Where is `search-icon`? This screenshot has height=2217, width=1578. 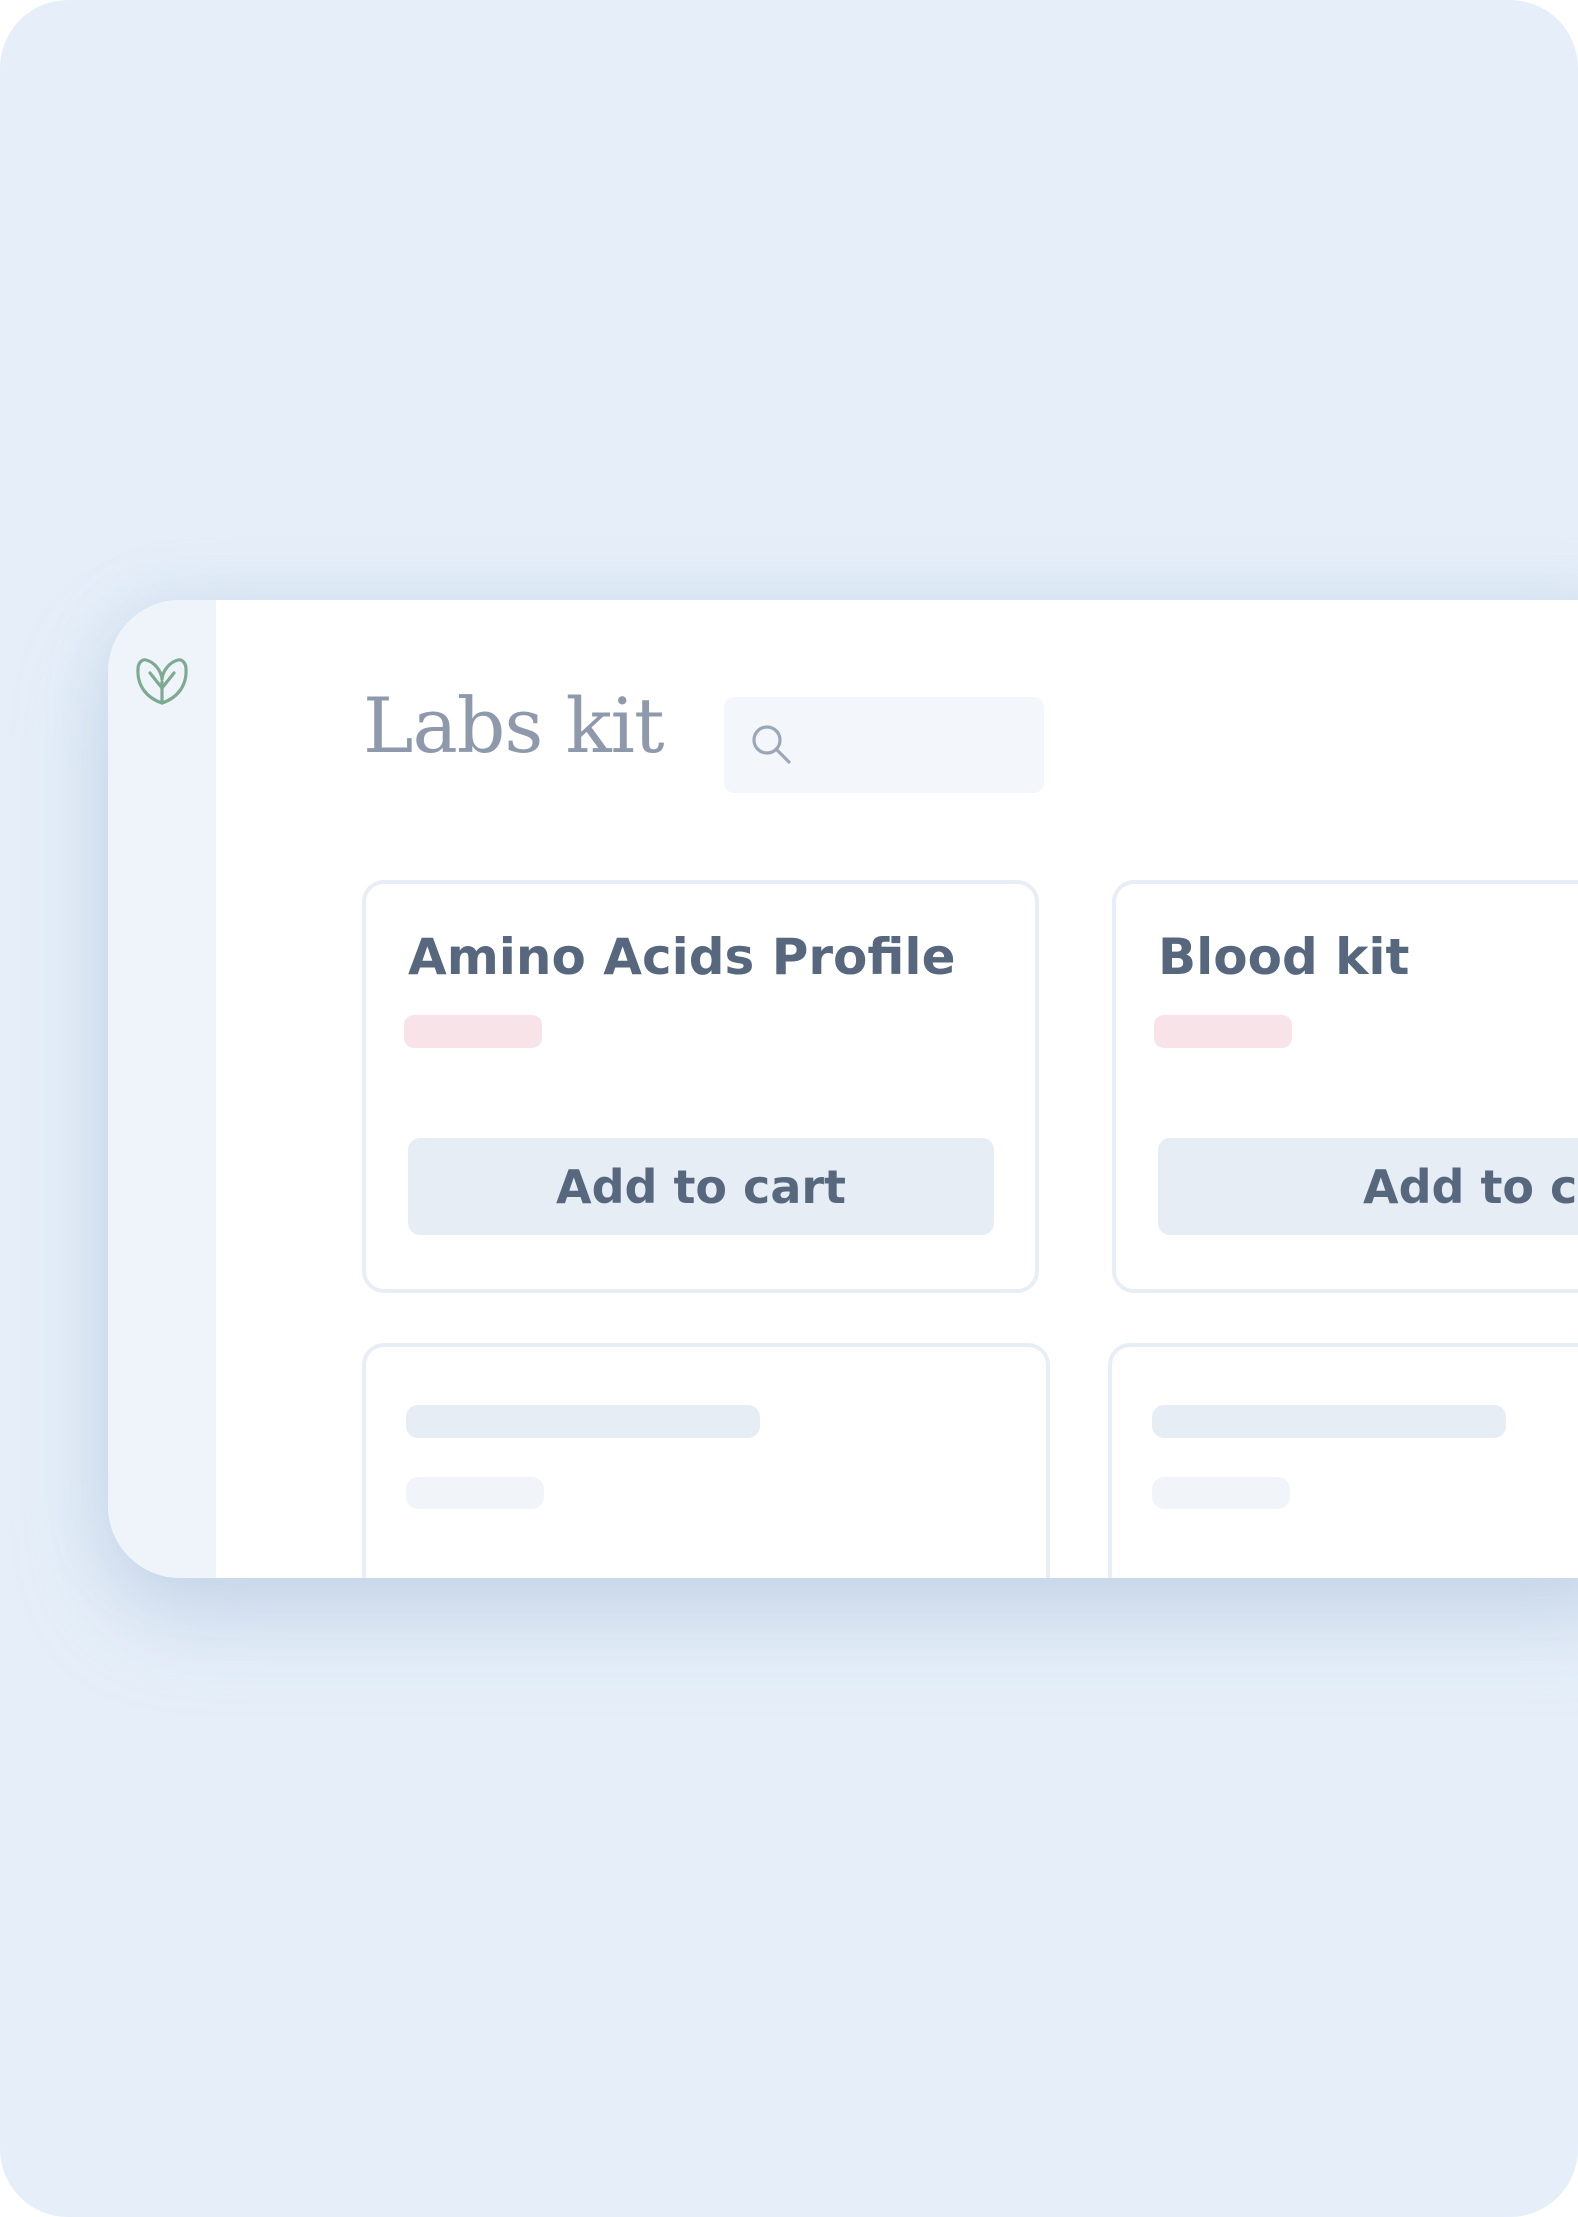 search-icon is located at coordinates (771, 744).